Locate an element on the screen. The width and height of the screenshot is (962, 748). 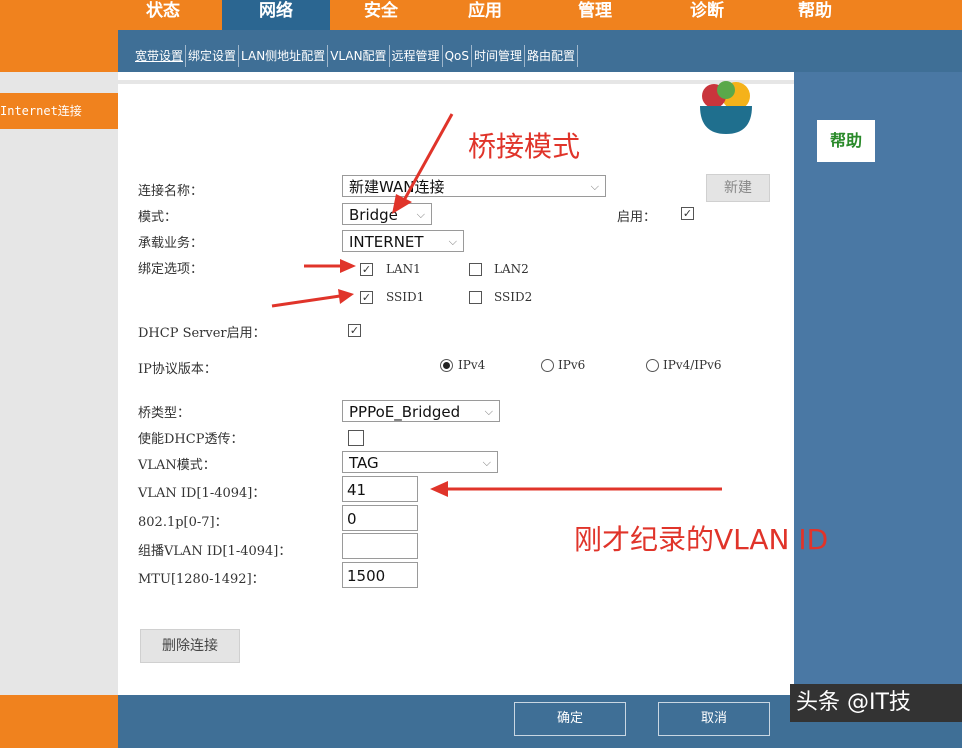
new-button: 新建 is located at coordinates (738, 188).